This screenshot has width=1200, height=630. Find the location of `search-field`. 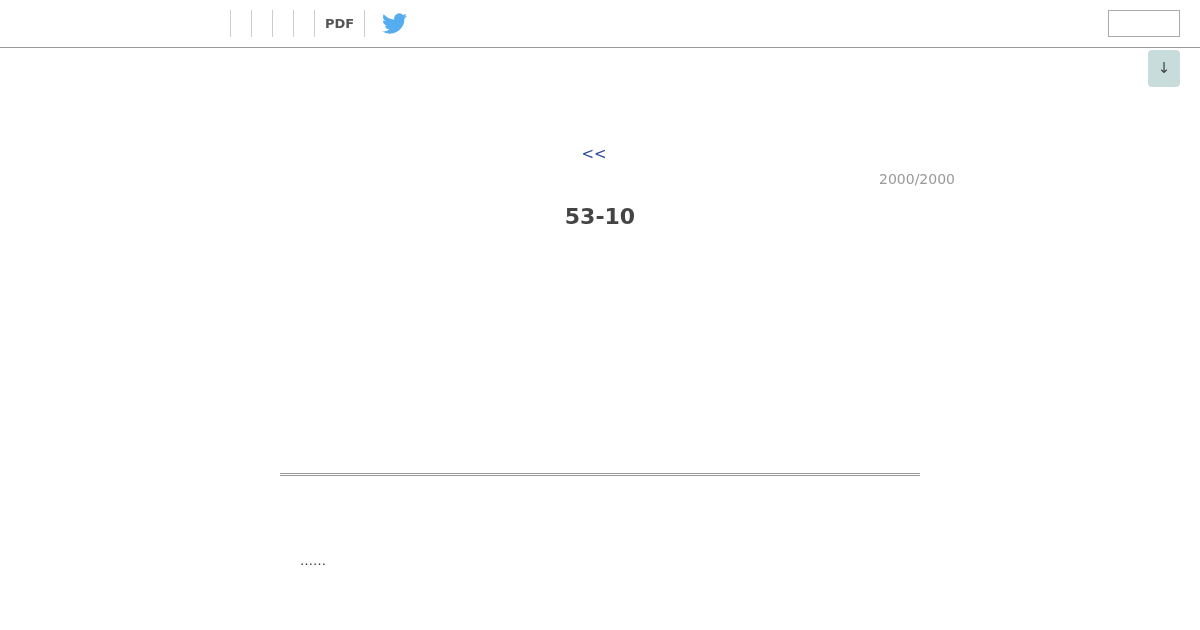

search-field is located at coordinates (1144, 23).